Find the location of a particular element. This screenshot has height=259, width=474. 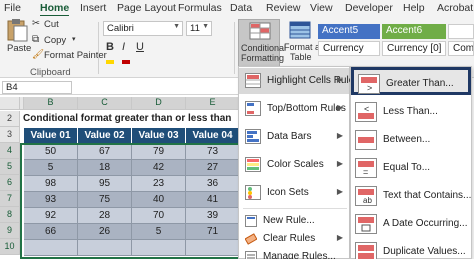

row-header: 8 is located at coordinates (10, 215).